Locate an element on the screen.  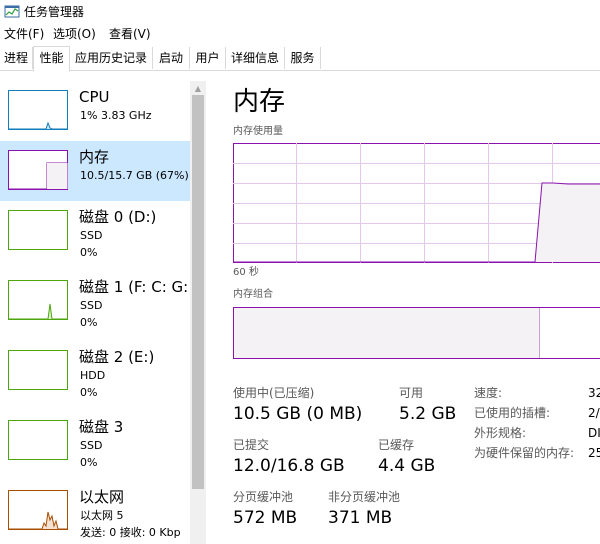
device-memory: 内存 10.5/15.7 GB (67%) is located at coordinates (95, 171).